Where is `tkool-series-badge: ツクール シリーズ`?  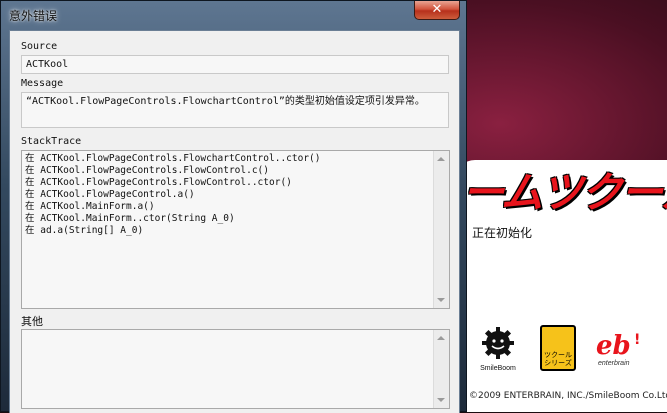 tkool-series-badge: ツクール シリーズ is located at coordinates (558, 348).